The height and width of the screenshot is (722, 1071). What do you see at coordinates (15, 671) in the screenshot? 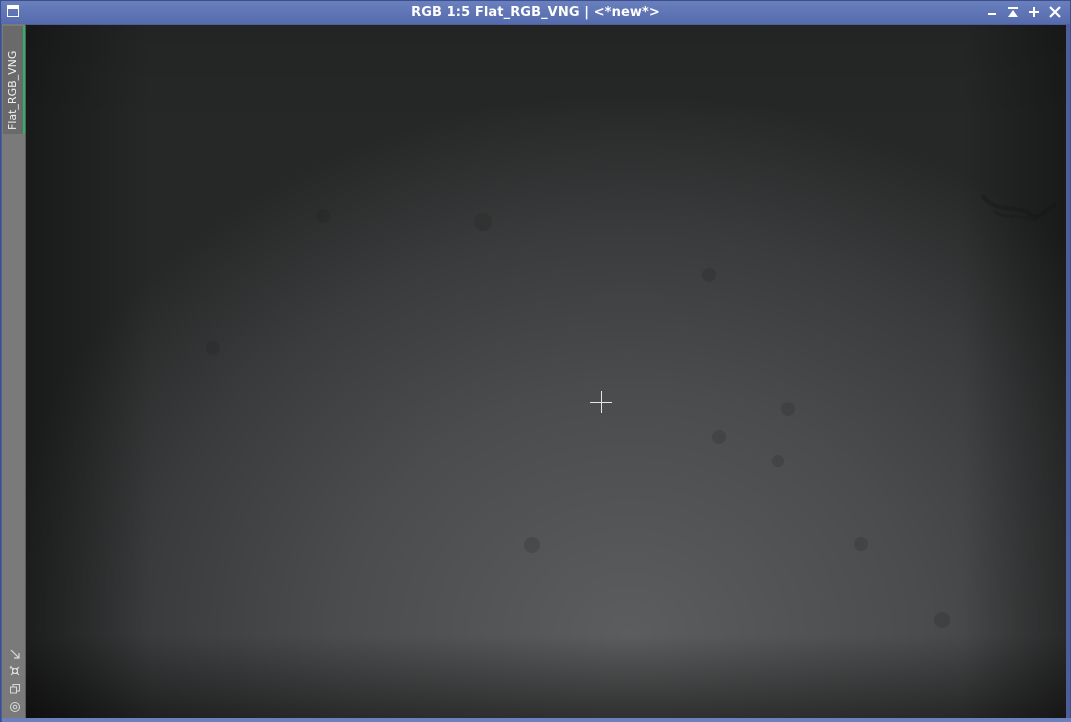
I see `fit-icon` at bounding box center [15, 671].